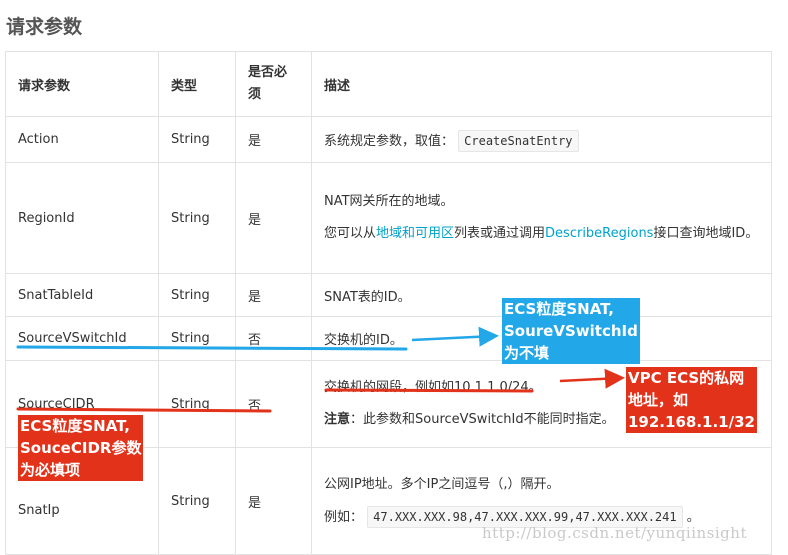  I want to click on describe-regions-link: DescribeRegions, so click(599, 233).